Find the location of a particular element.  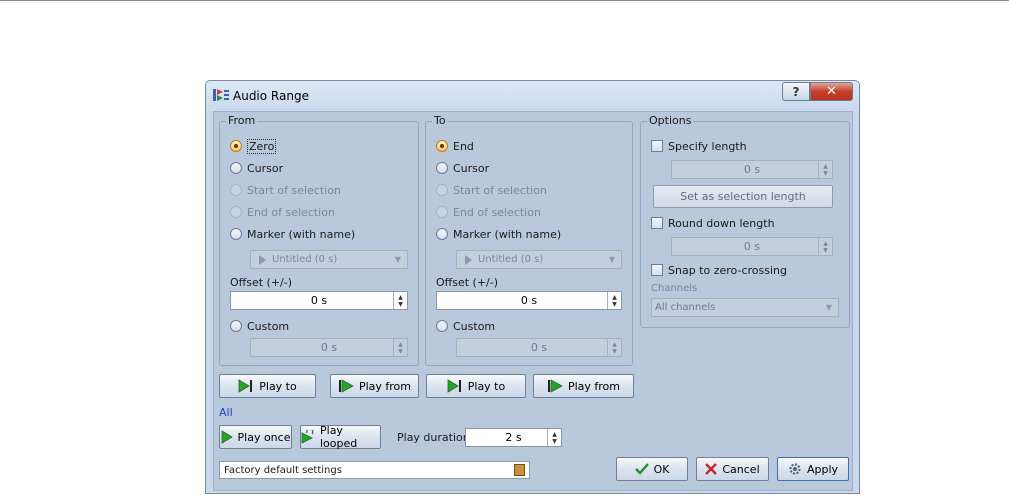

apply-button: Apply is located at coordinates (813, 469).